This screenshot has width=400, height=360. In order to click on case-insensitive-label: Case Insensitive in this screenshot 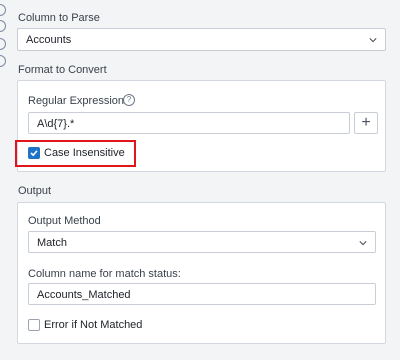, I will do `click(84, 153)`.